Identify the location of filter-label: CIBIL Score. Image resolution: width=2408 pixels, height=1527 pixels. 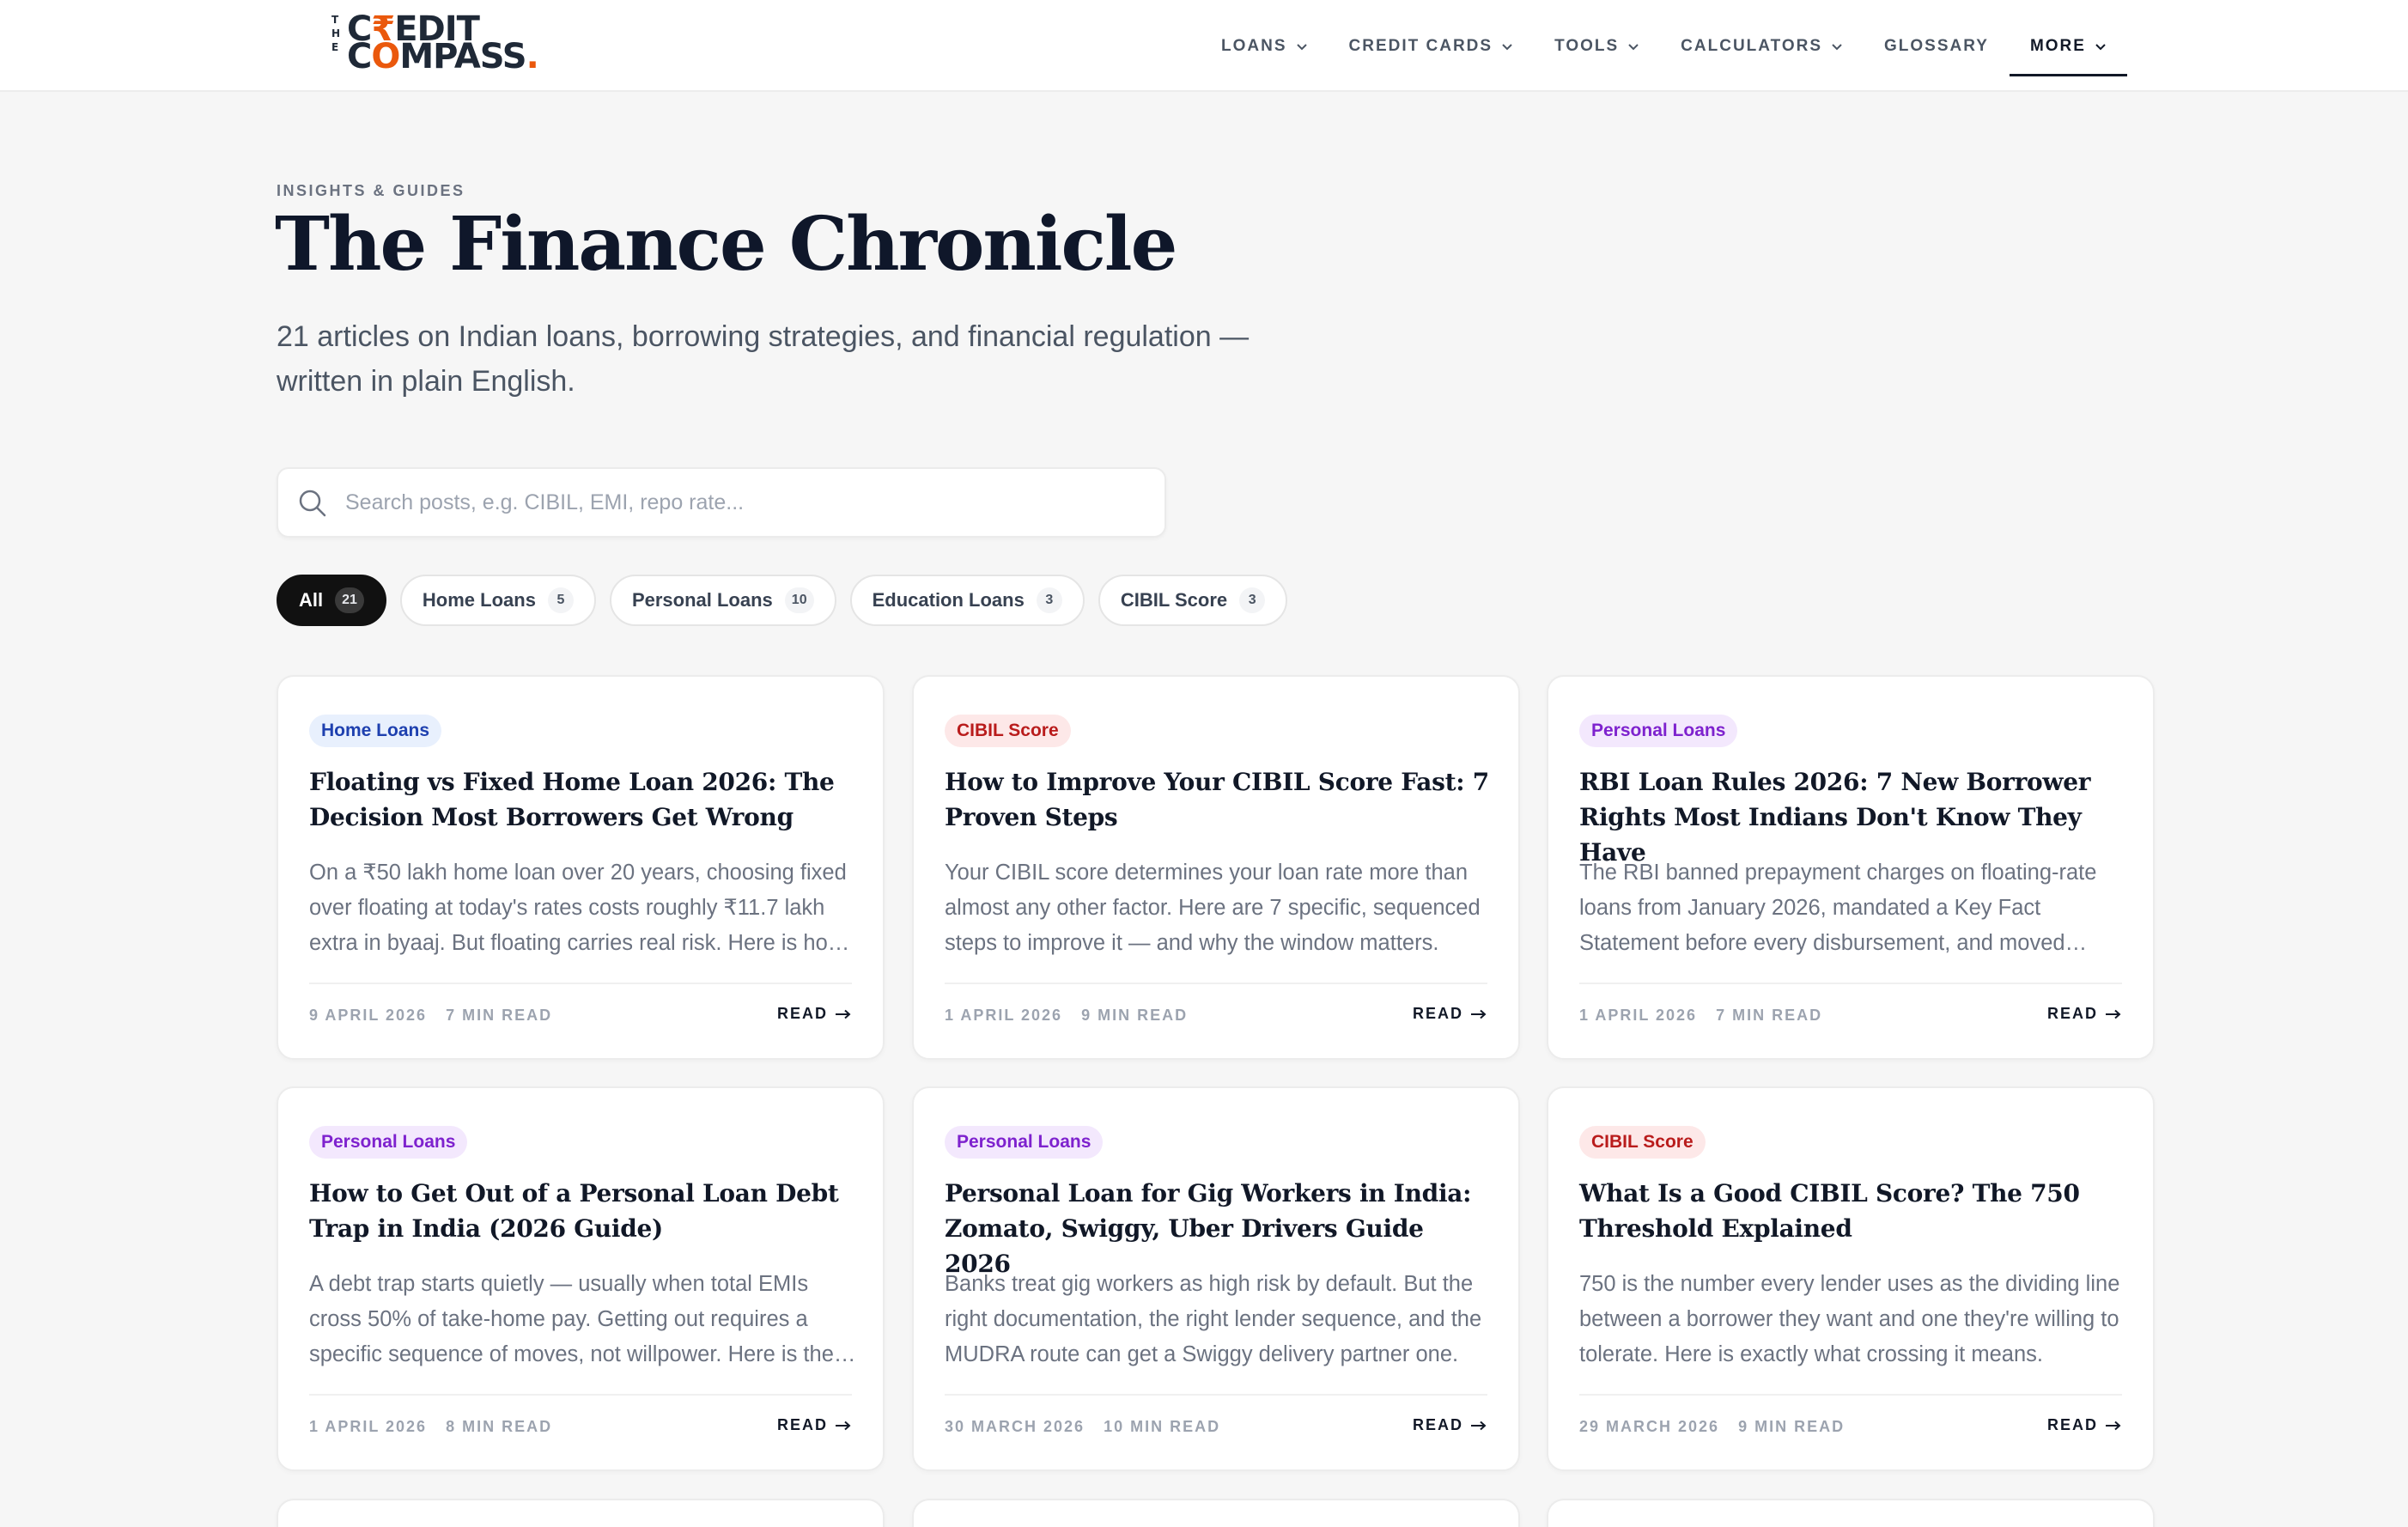
(1174, 600).